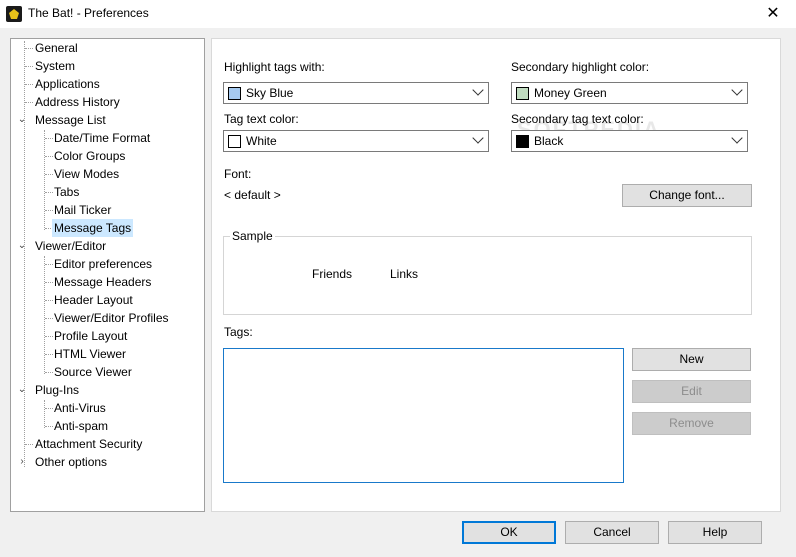 This screenshot has height=557, width=796. Describe the element at coordinates (90, 354) in the screenshot. I see `tree-item-html-viewer: HTML Viewer` at that location.